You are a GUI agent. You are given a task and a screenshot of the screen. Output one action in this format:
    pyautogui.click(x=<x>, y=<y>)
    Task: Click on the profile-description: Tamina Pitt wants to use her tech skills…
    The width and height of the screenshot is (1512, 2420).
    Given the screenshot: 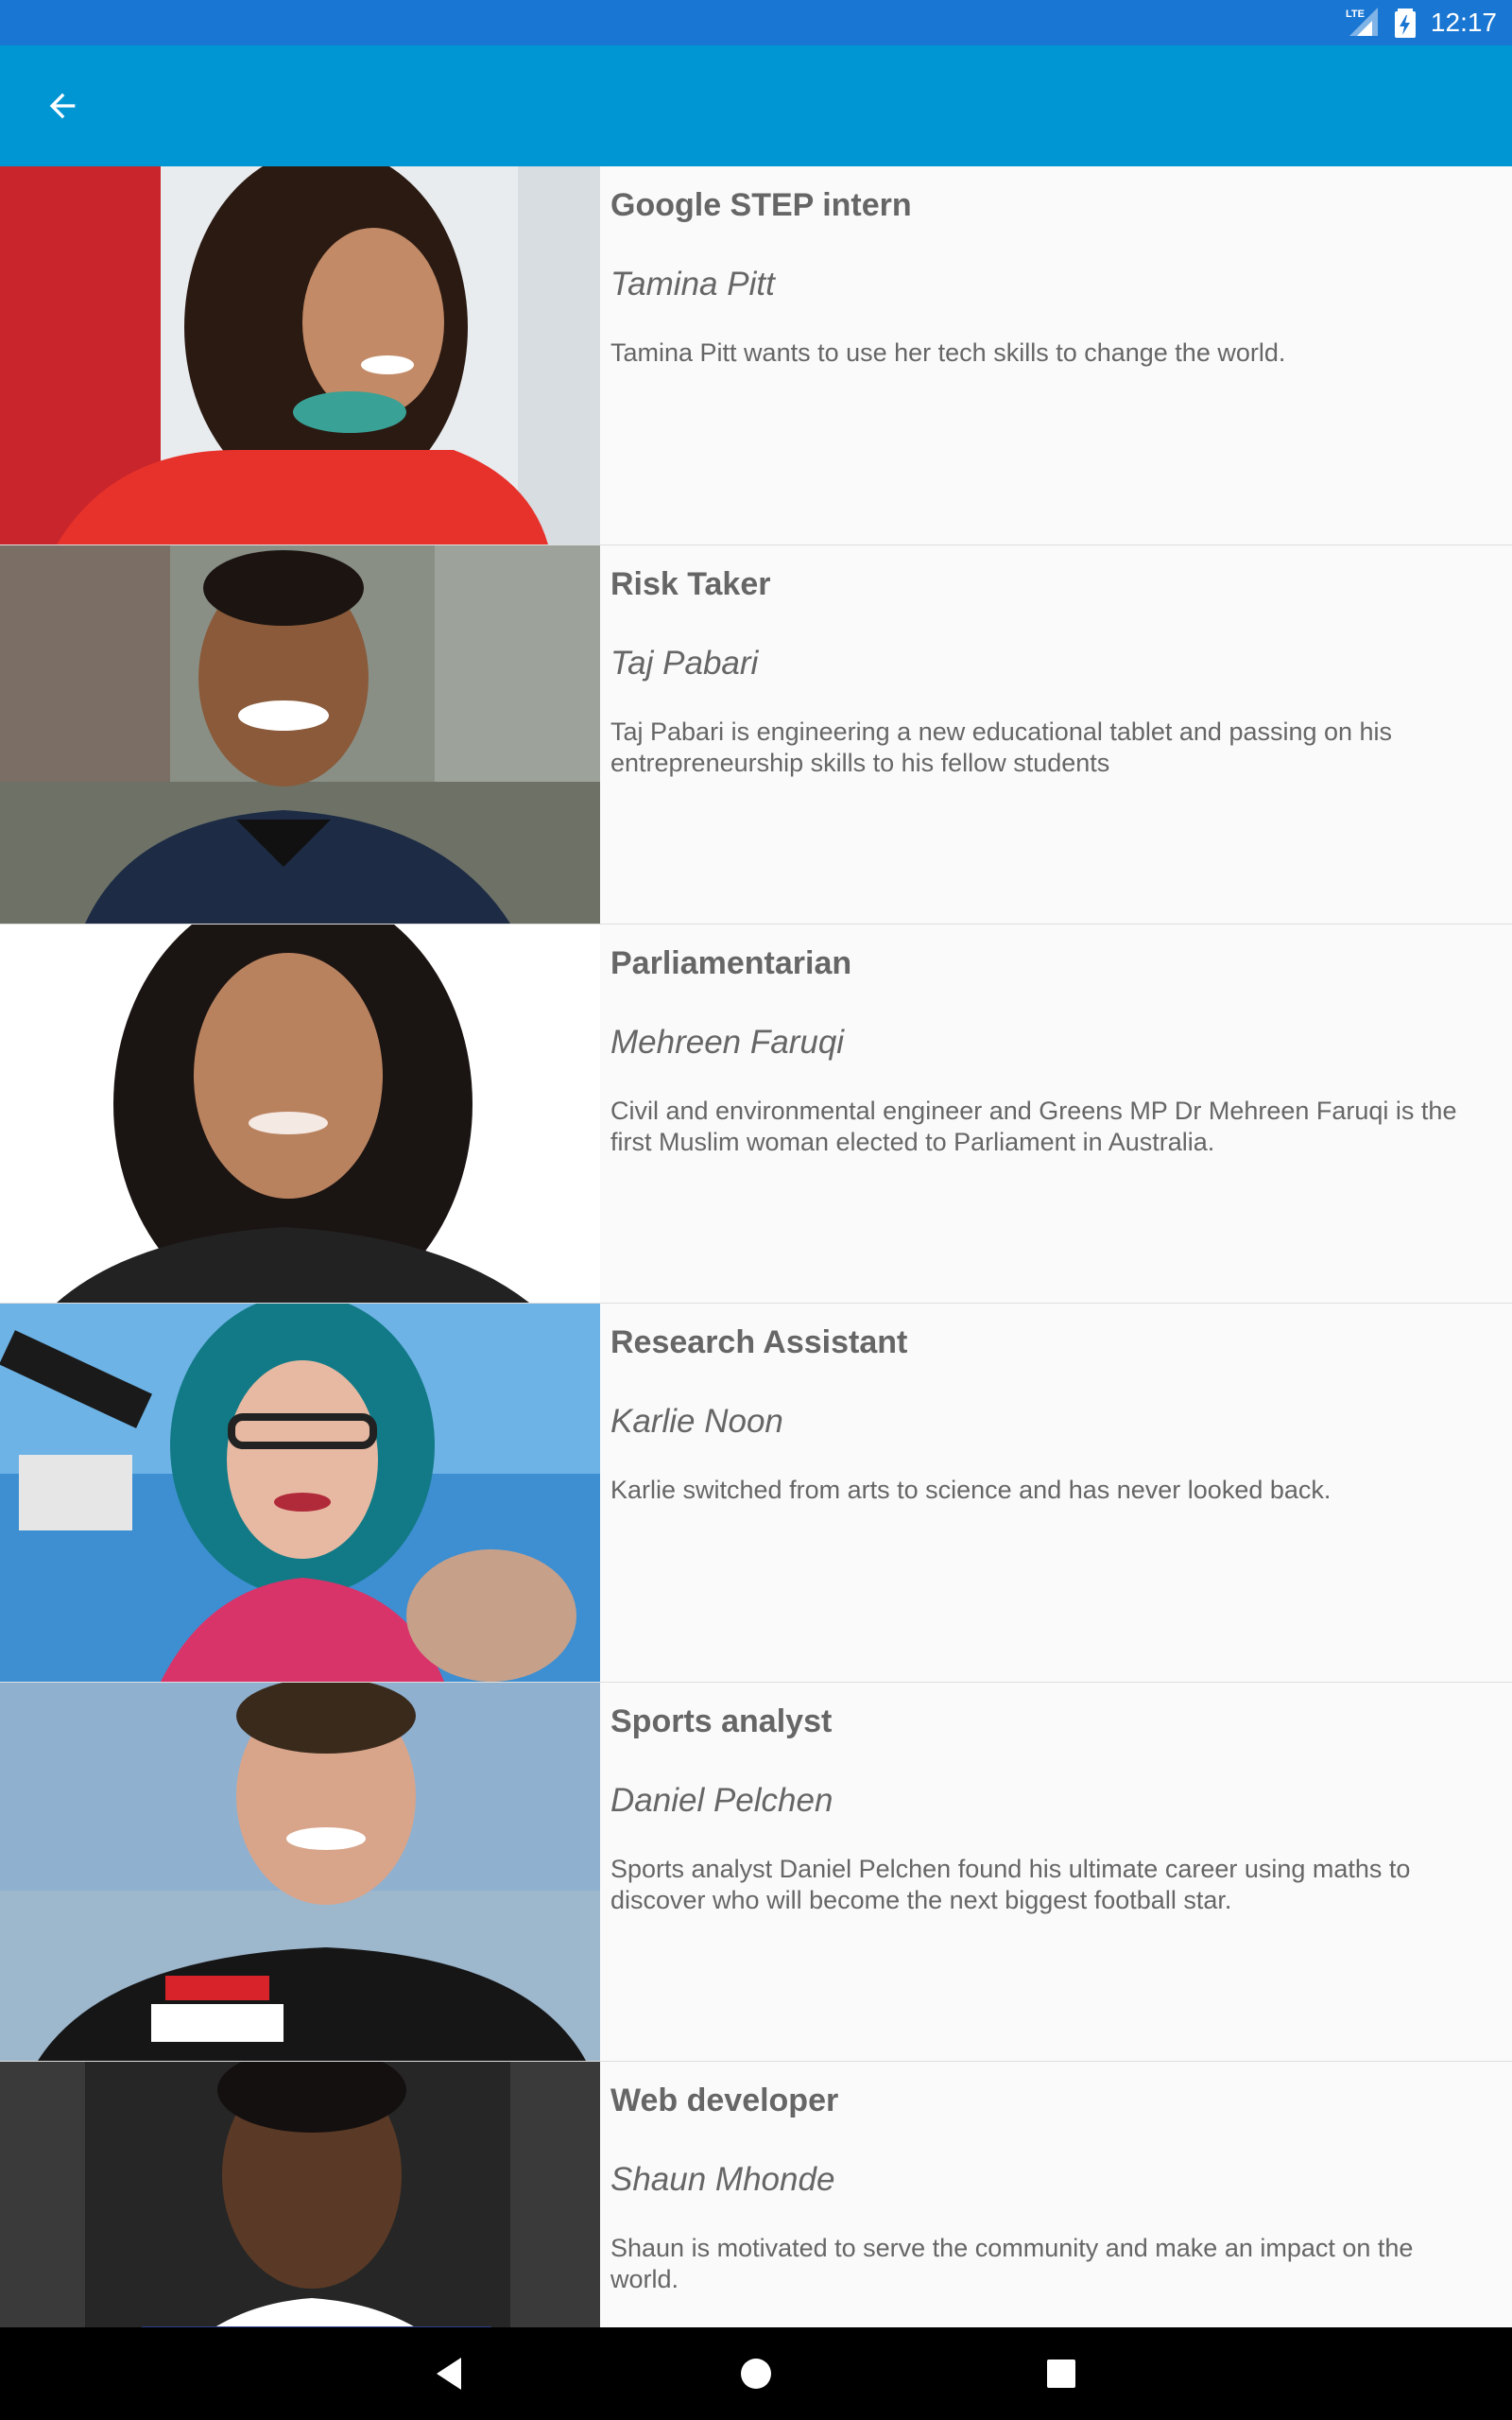 What is the action you would take?
    pyautogui.click(x=948, y=352)
    